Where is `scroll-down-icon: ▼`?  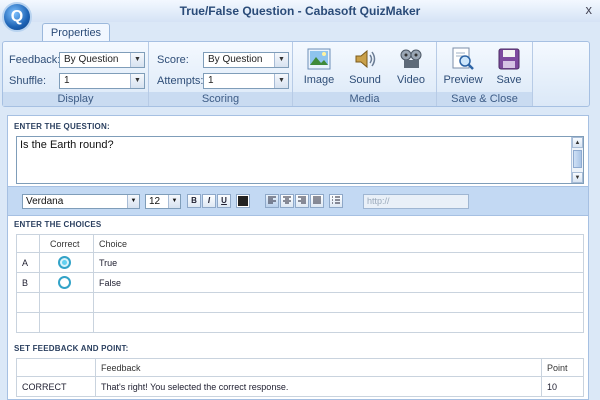 scroll-down-icon: ▼ is located at coordinates (577, 177).